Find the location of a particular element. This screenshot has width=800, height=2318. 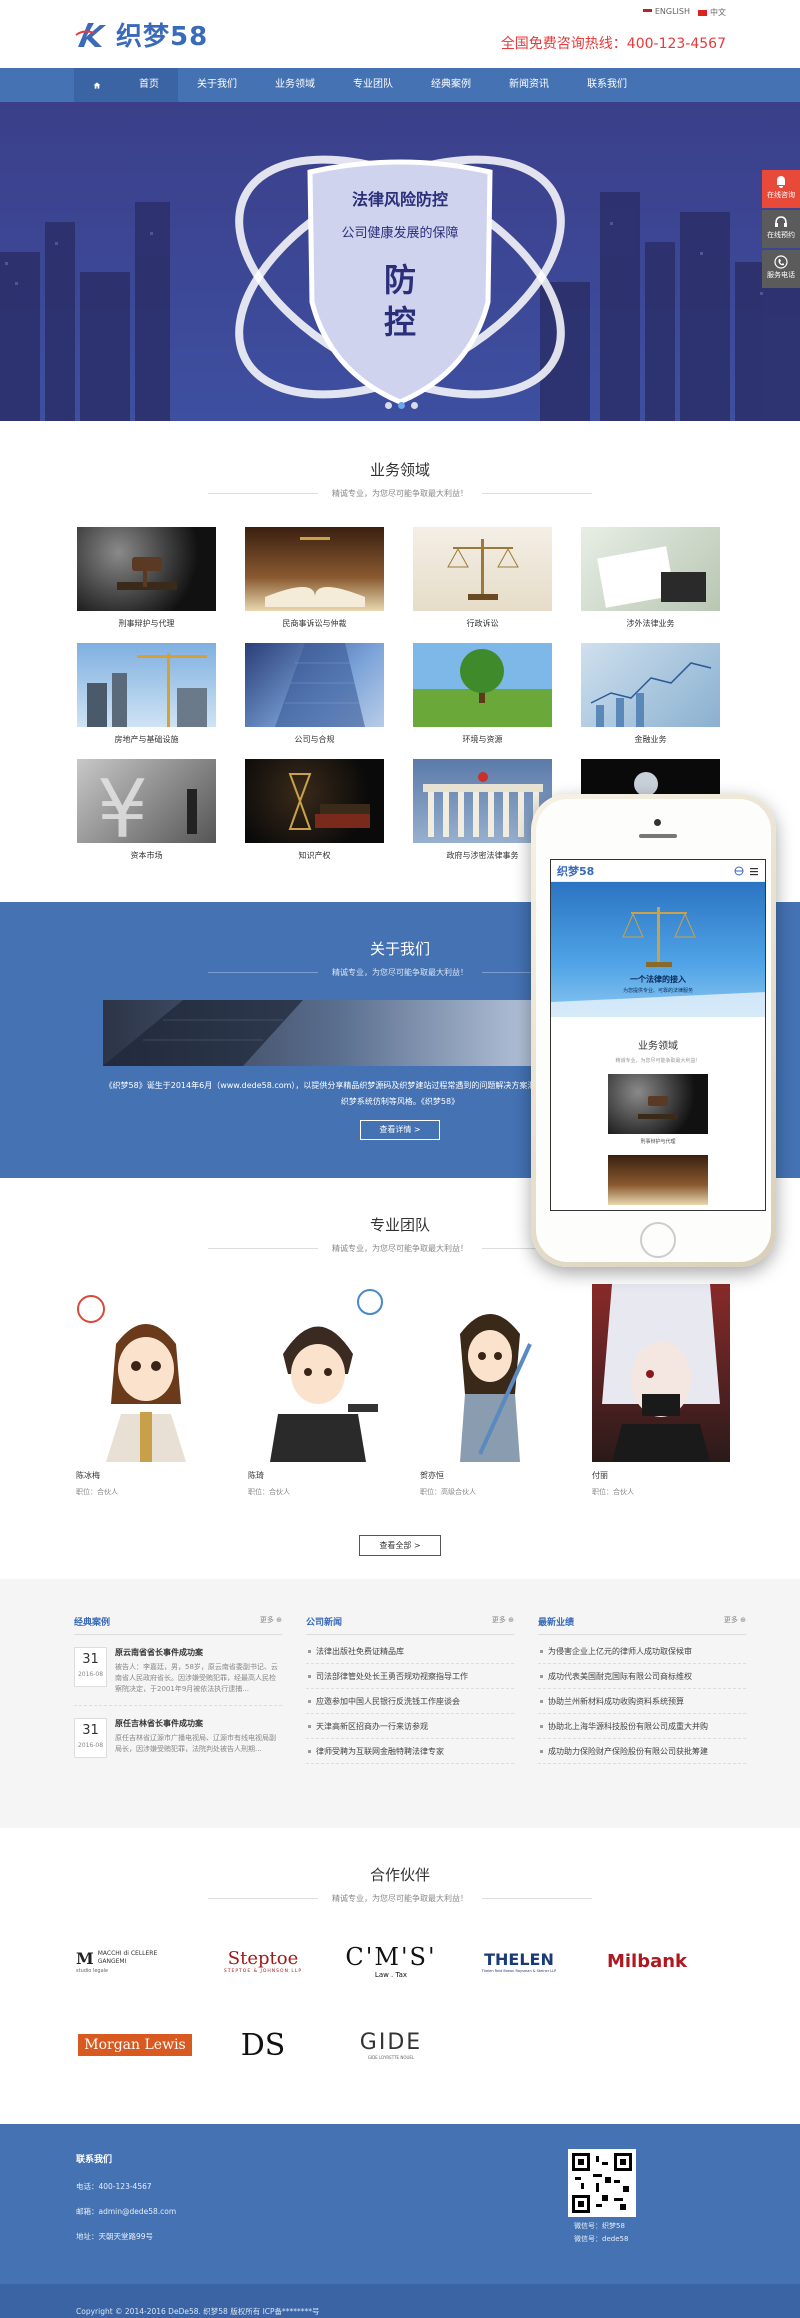

side-appointment-button: 在线预约 is located at coordinates (781, 229).